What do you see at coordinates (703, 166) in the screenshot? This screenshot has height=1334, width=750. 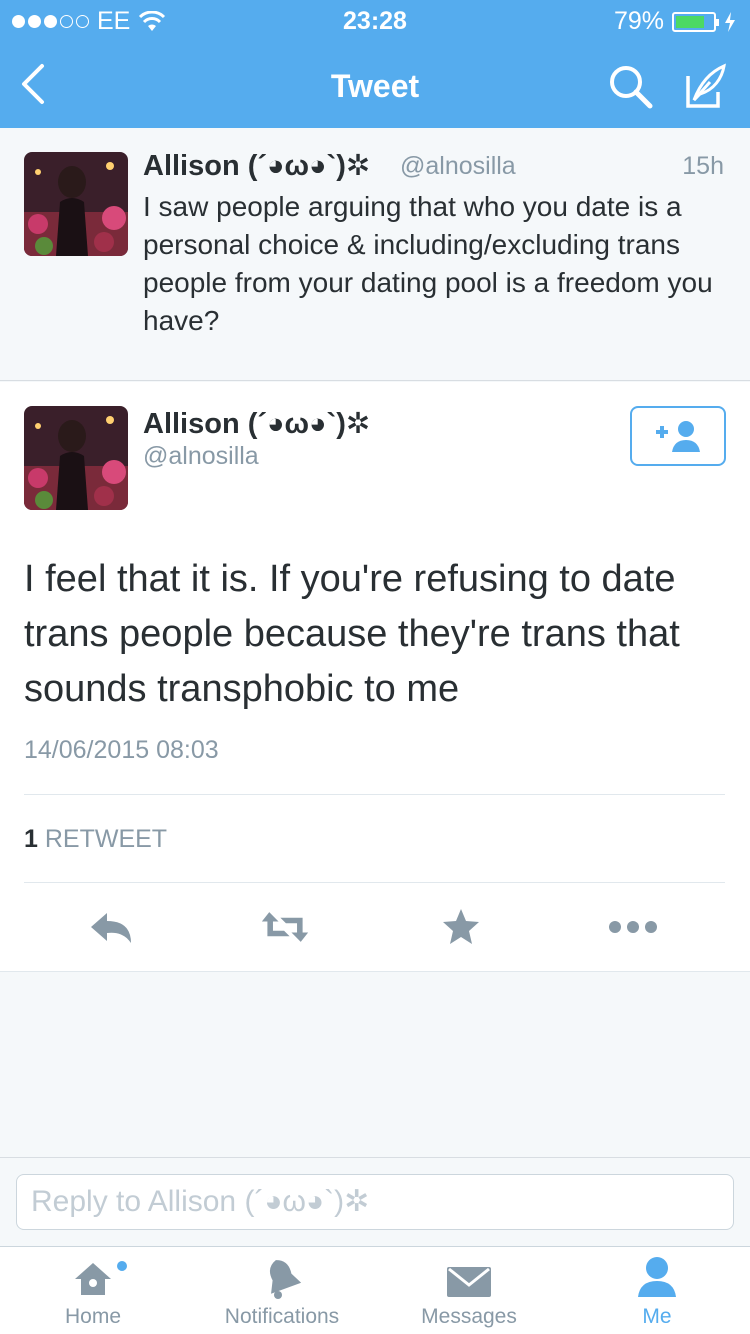 I see `tweet-age: 15h` at bounding box center [703, 166].